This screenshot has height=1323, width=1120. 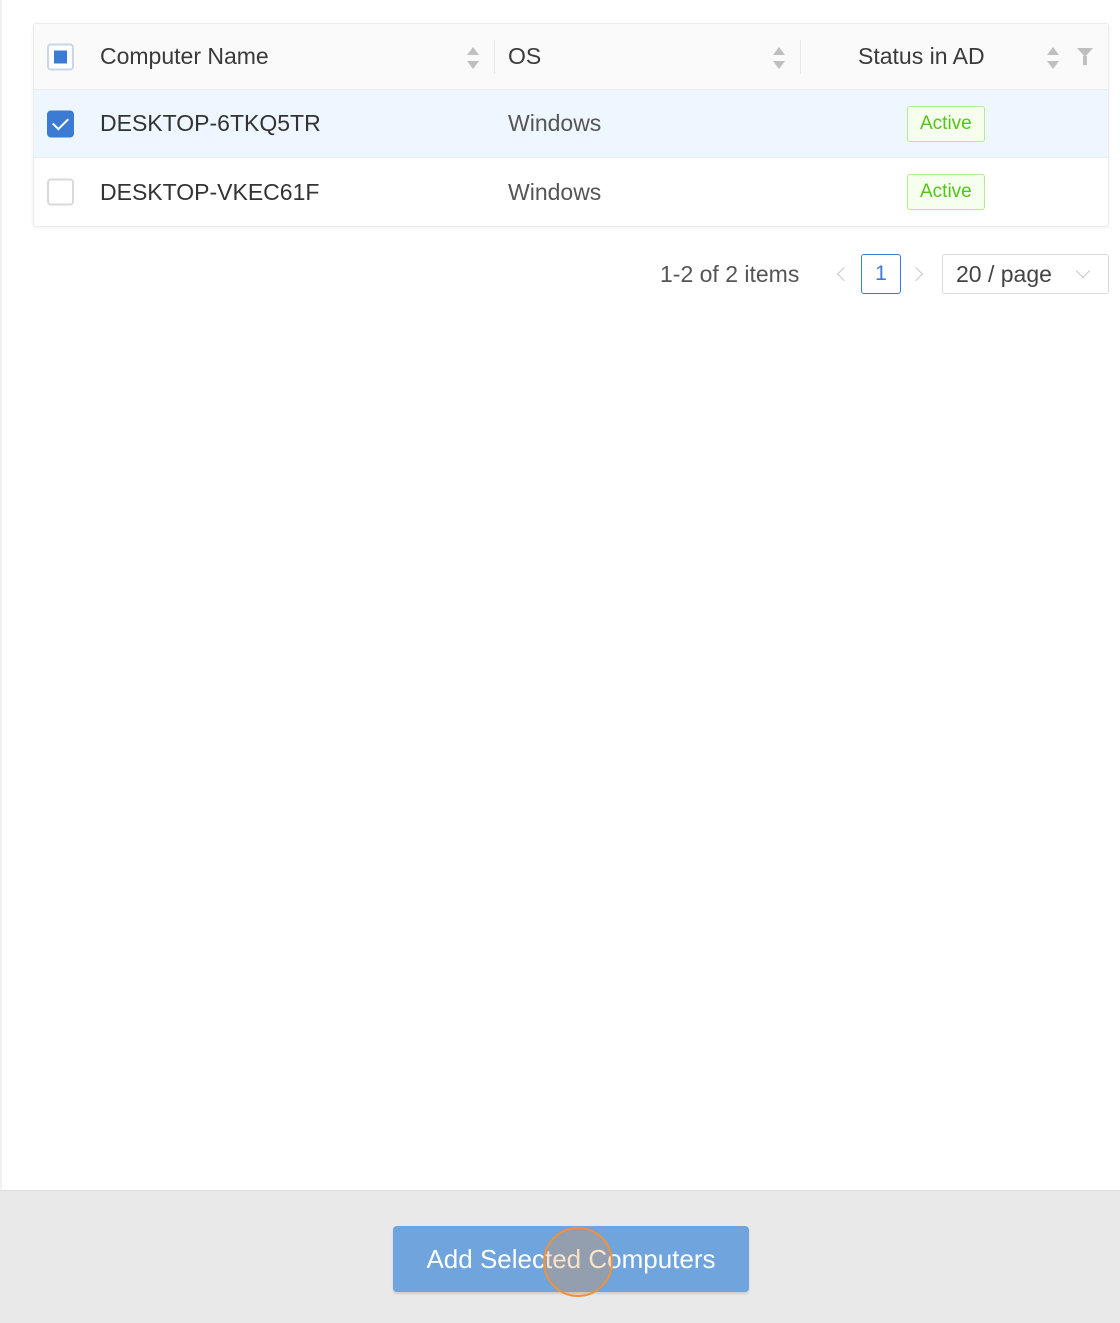 I want to click on column-header-label: Computer Name, so click(x=184, y=56).